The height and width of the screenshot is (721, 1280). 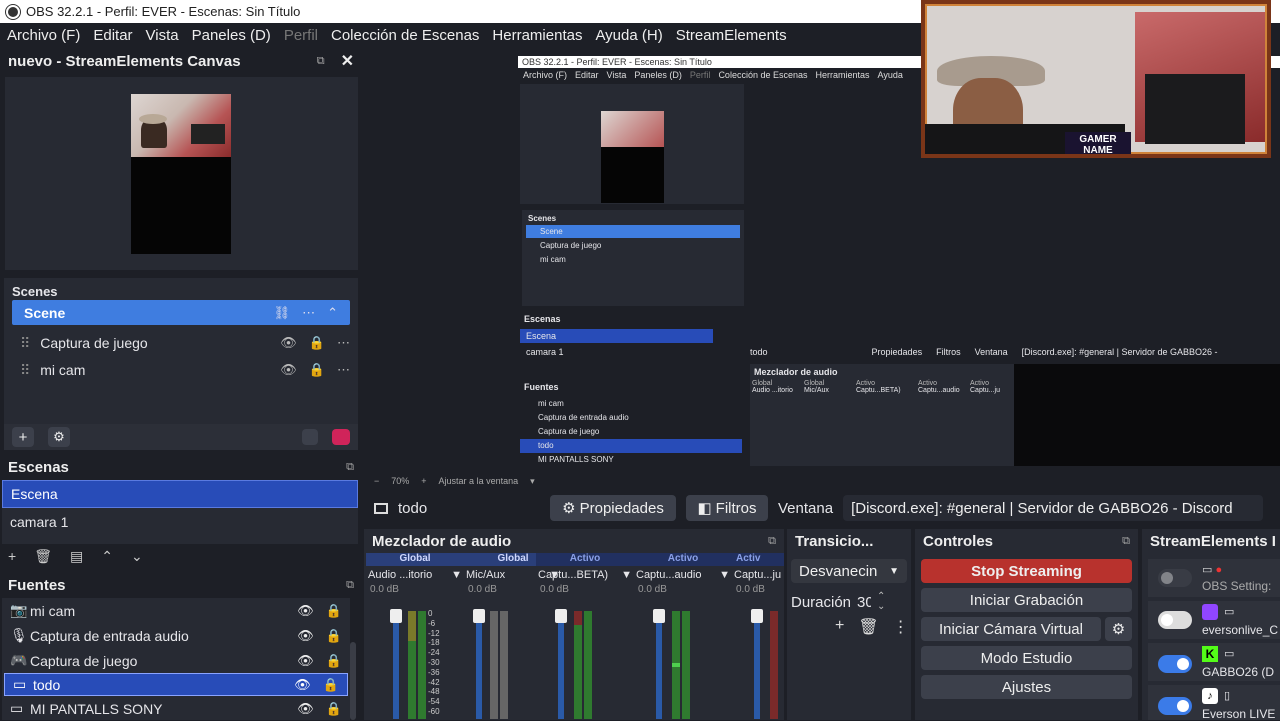 What do you see at coordinates (628, 35) in the screenshot?
I see `menu-ayuda: Ayuda (H)` at bounding box center [628, 35].